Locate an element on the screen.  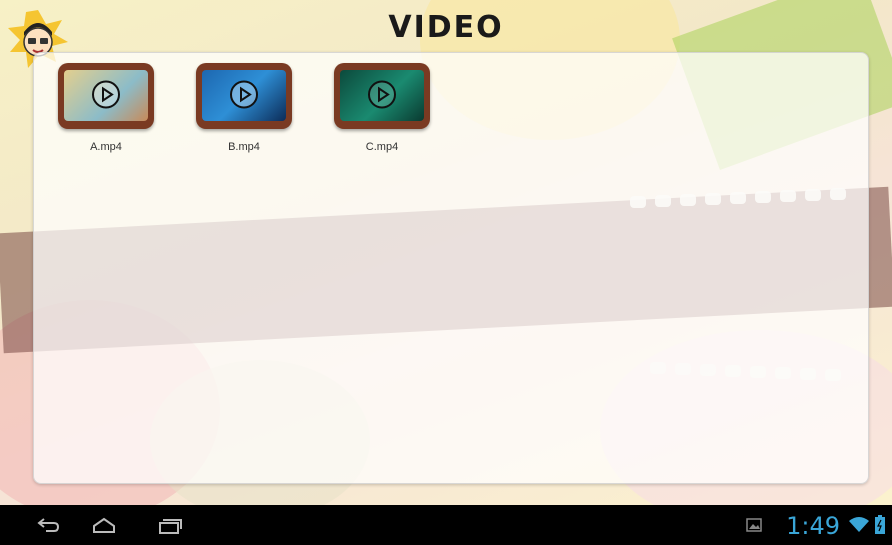
page-title: VIDEO is located at coordinates (446, 27).